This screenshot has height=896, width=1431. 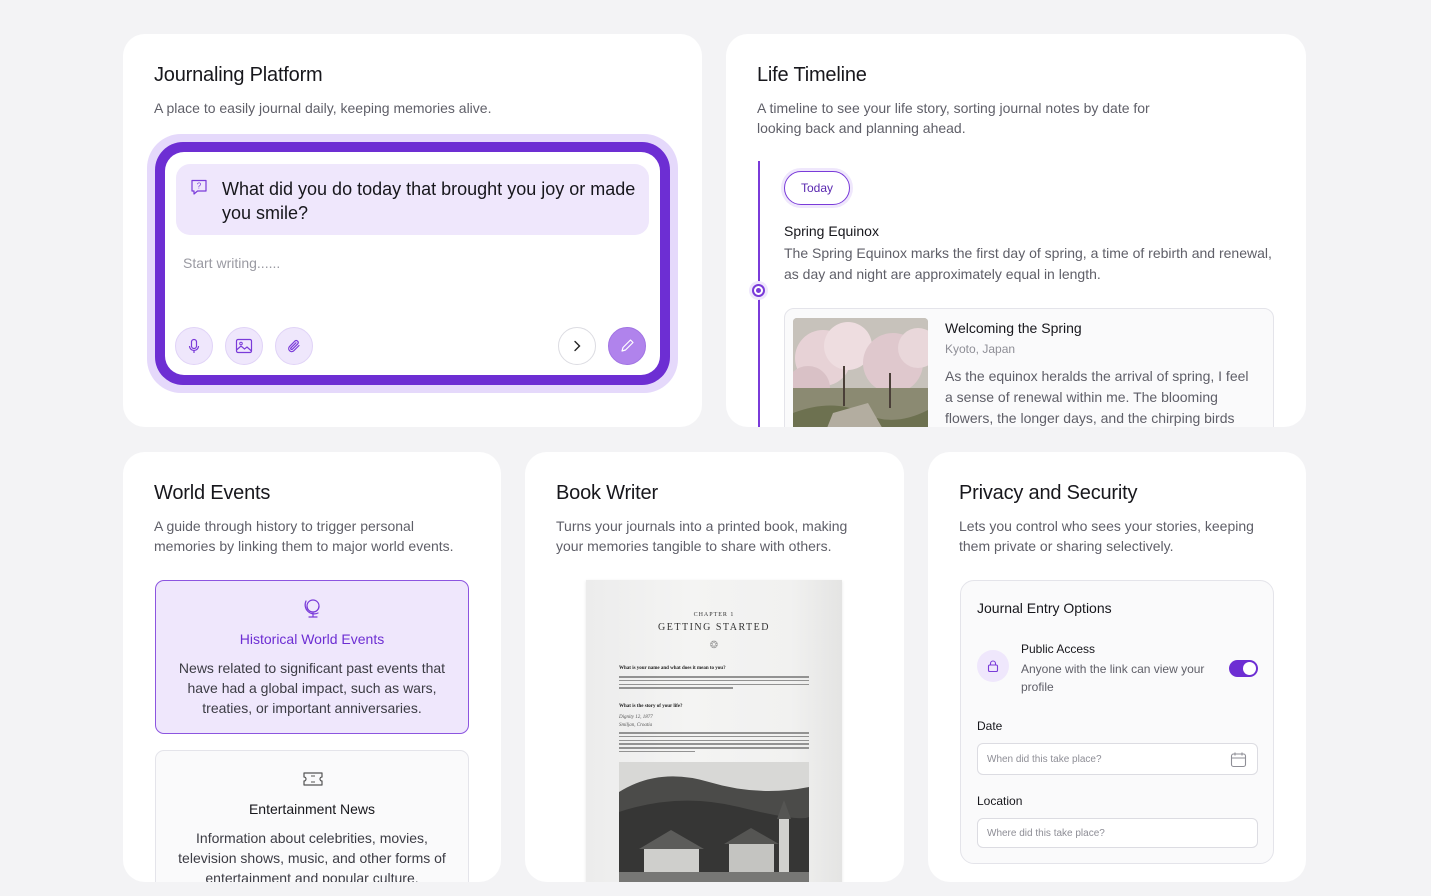 What do you see at coordinates (990, 726) in the screenshot?
I see `date-label: Date` at bounding box center [990, 726].